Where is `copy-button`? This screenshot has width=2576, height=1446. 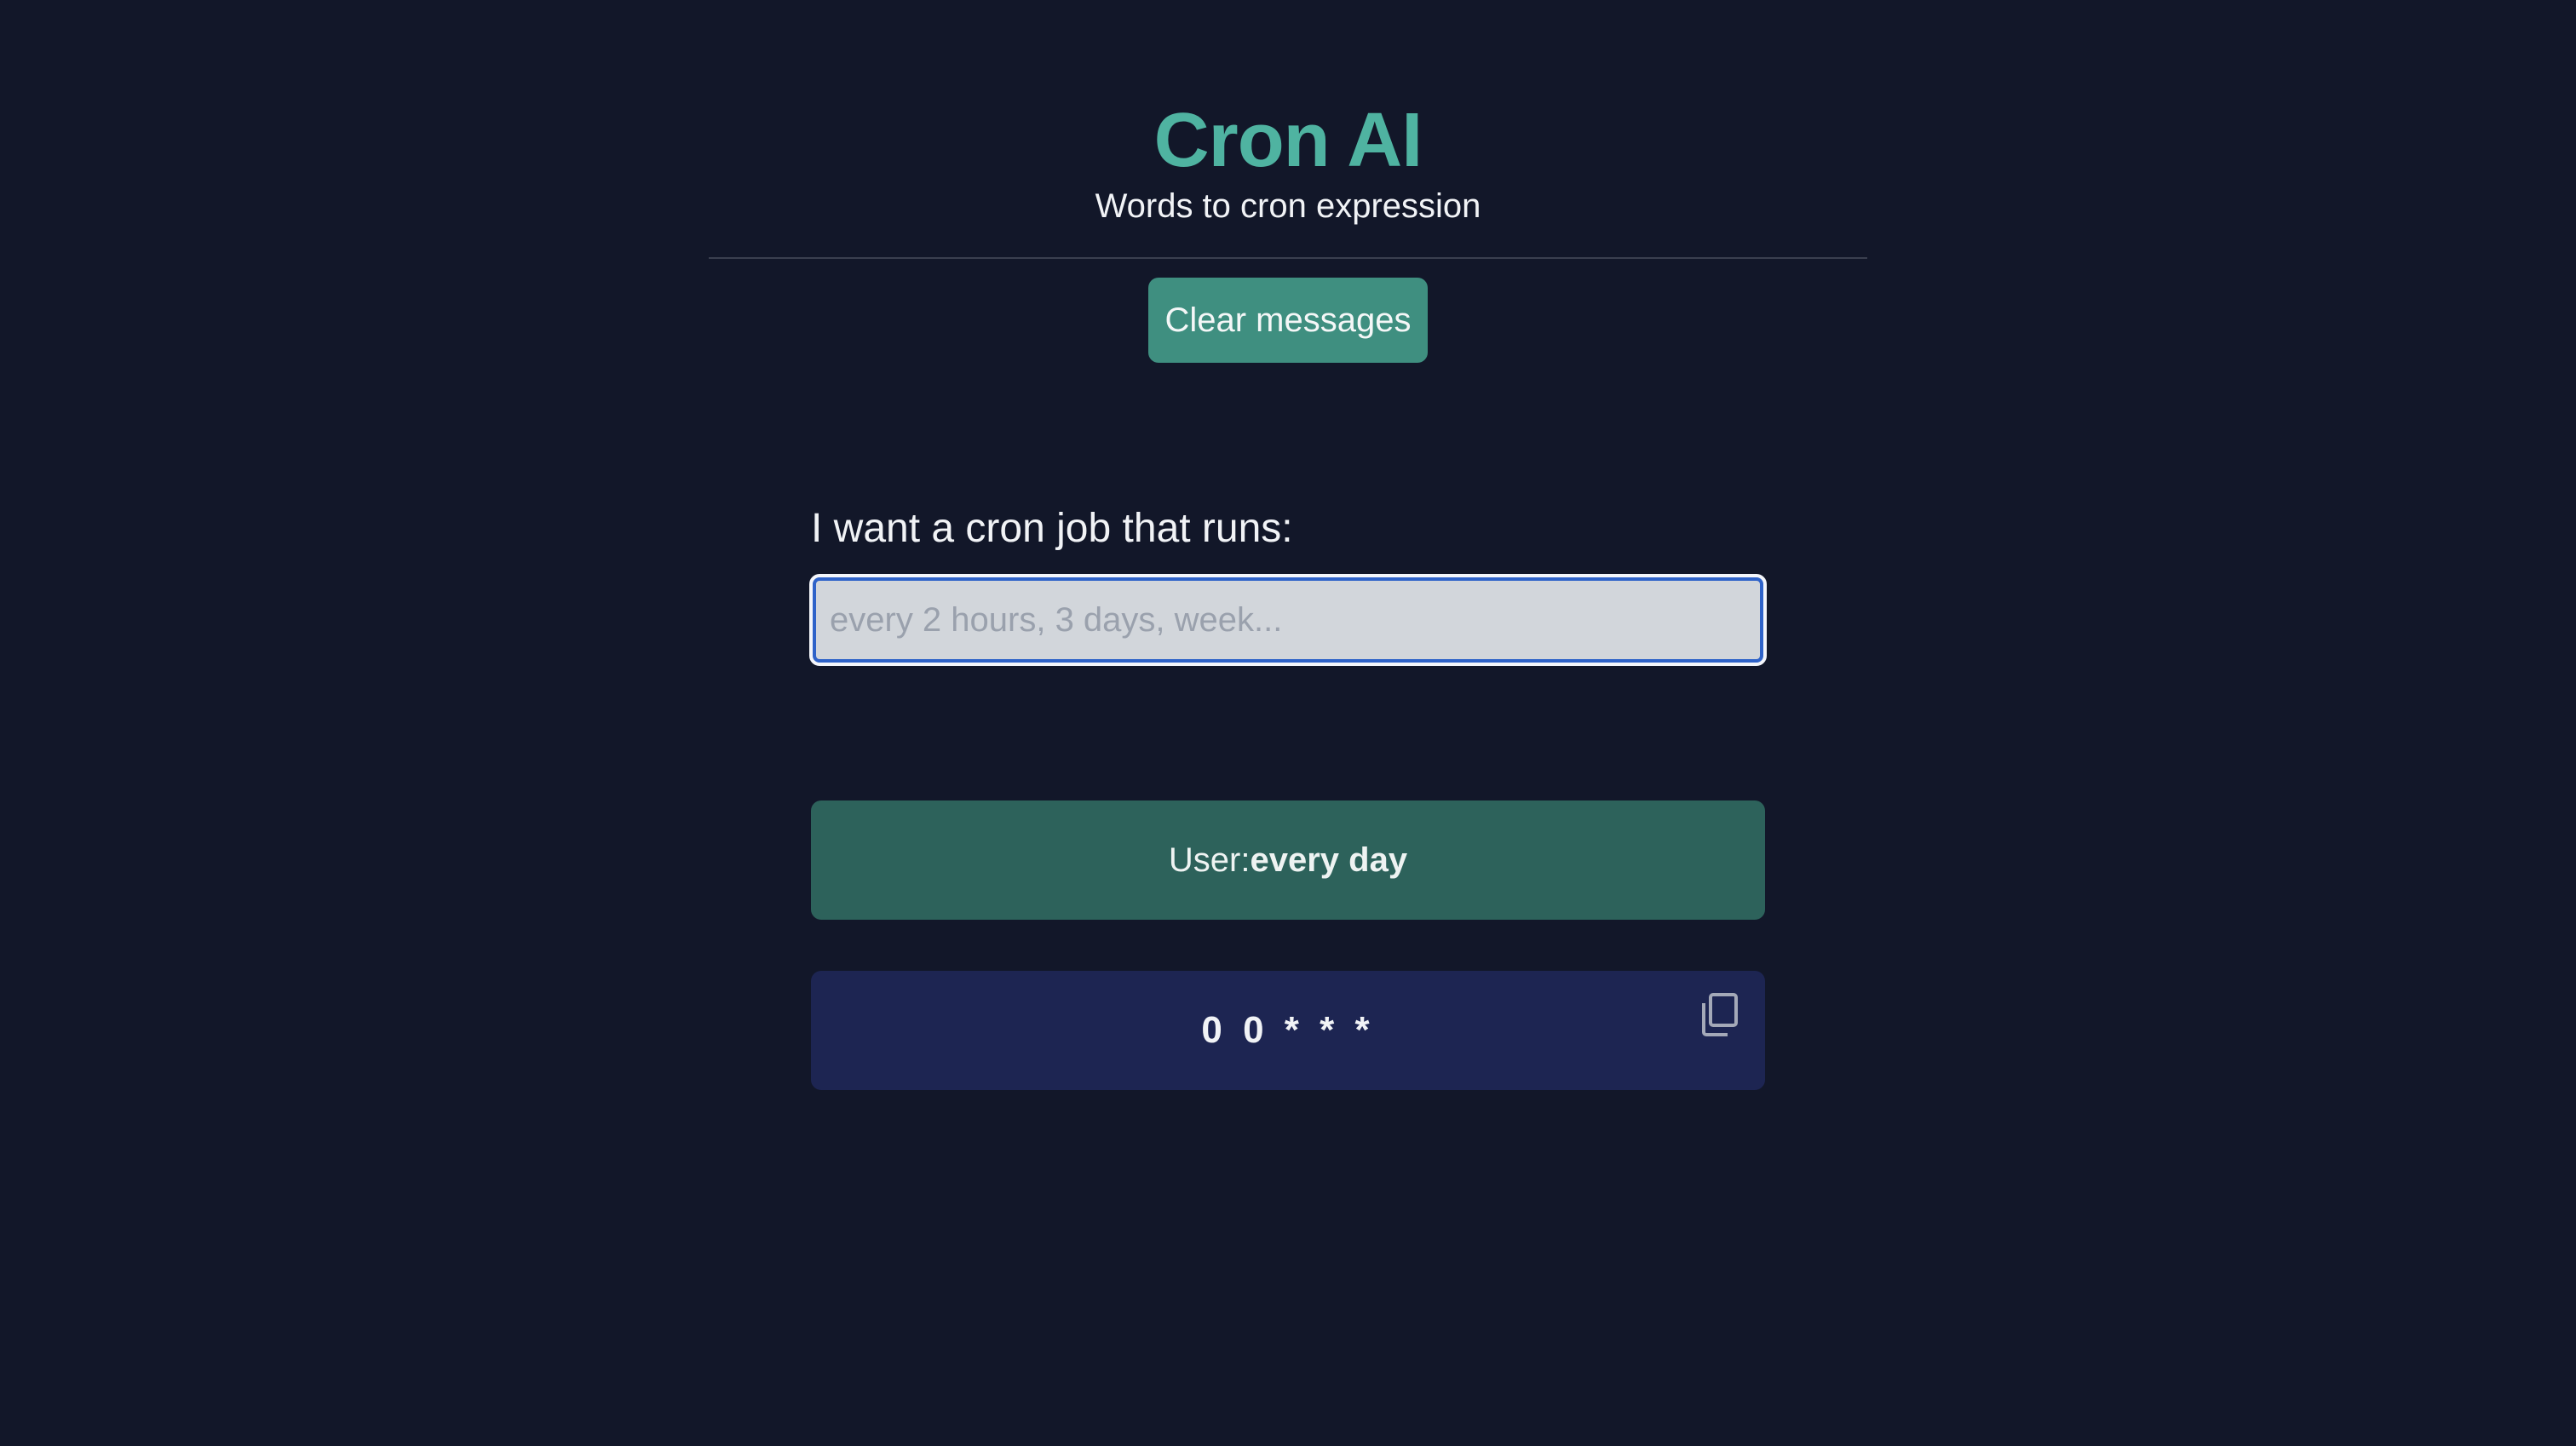
copy-button is located at coordinates (1721, 1015).